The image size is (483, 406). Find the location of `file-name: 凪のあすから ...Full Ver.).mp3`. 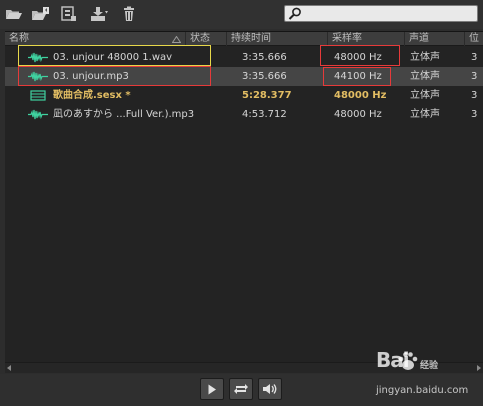

file-name: 凪のあすから ...Full Ver.).mp3 is located at coordinates (124, 114).